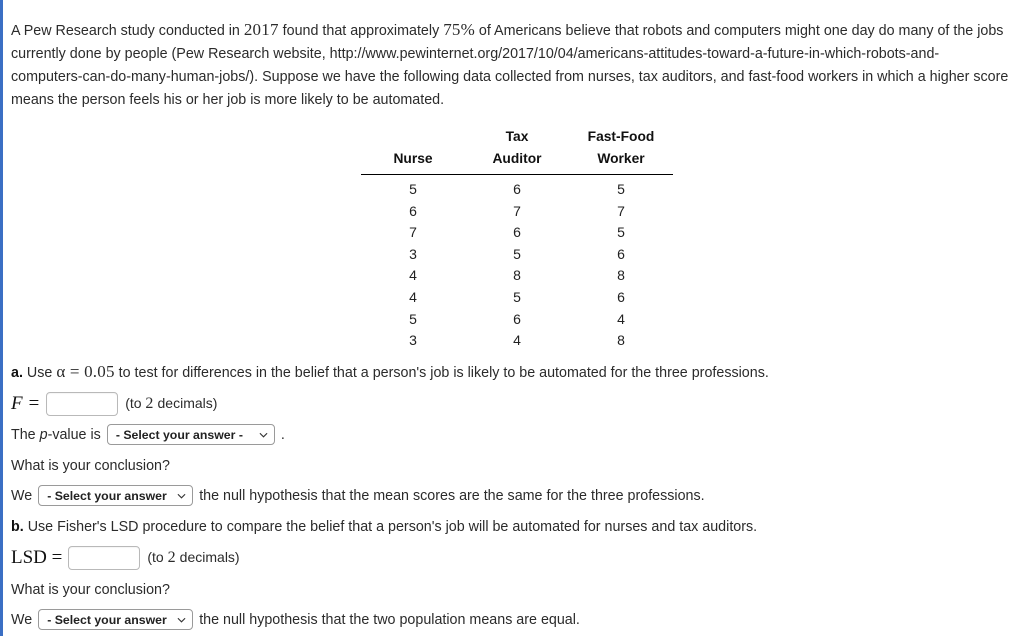  I want to click on column-header-nurse-line2: Nurse, so click(413, 158).